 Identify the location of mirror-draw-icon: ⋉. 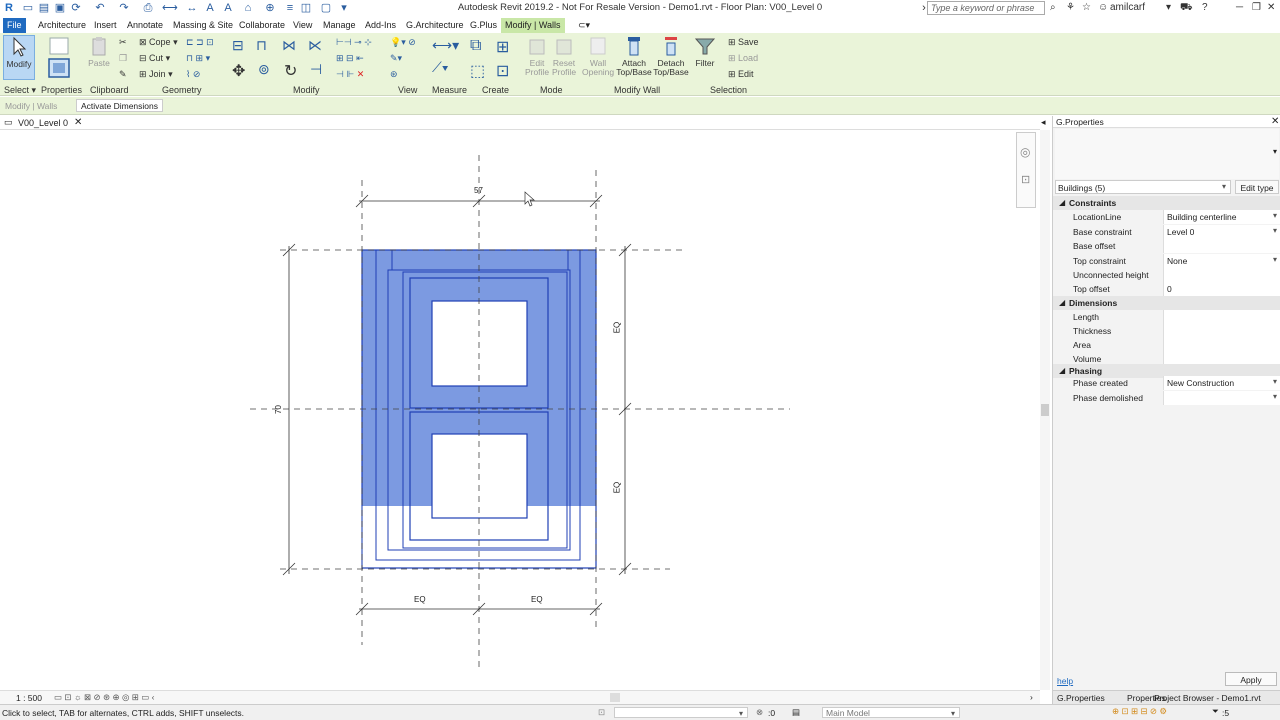
(315, 45).